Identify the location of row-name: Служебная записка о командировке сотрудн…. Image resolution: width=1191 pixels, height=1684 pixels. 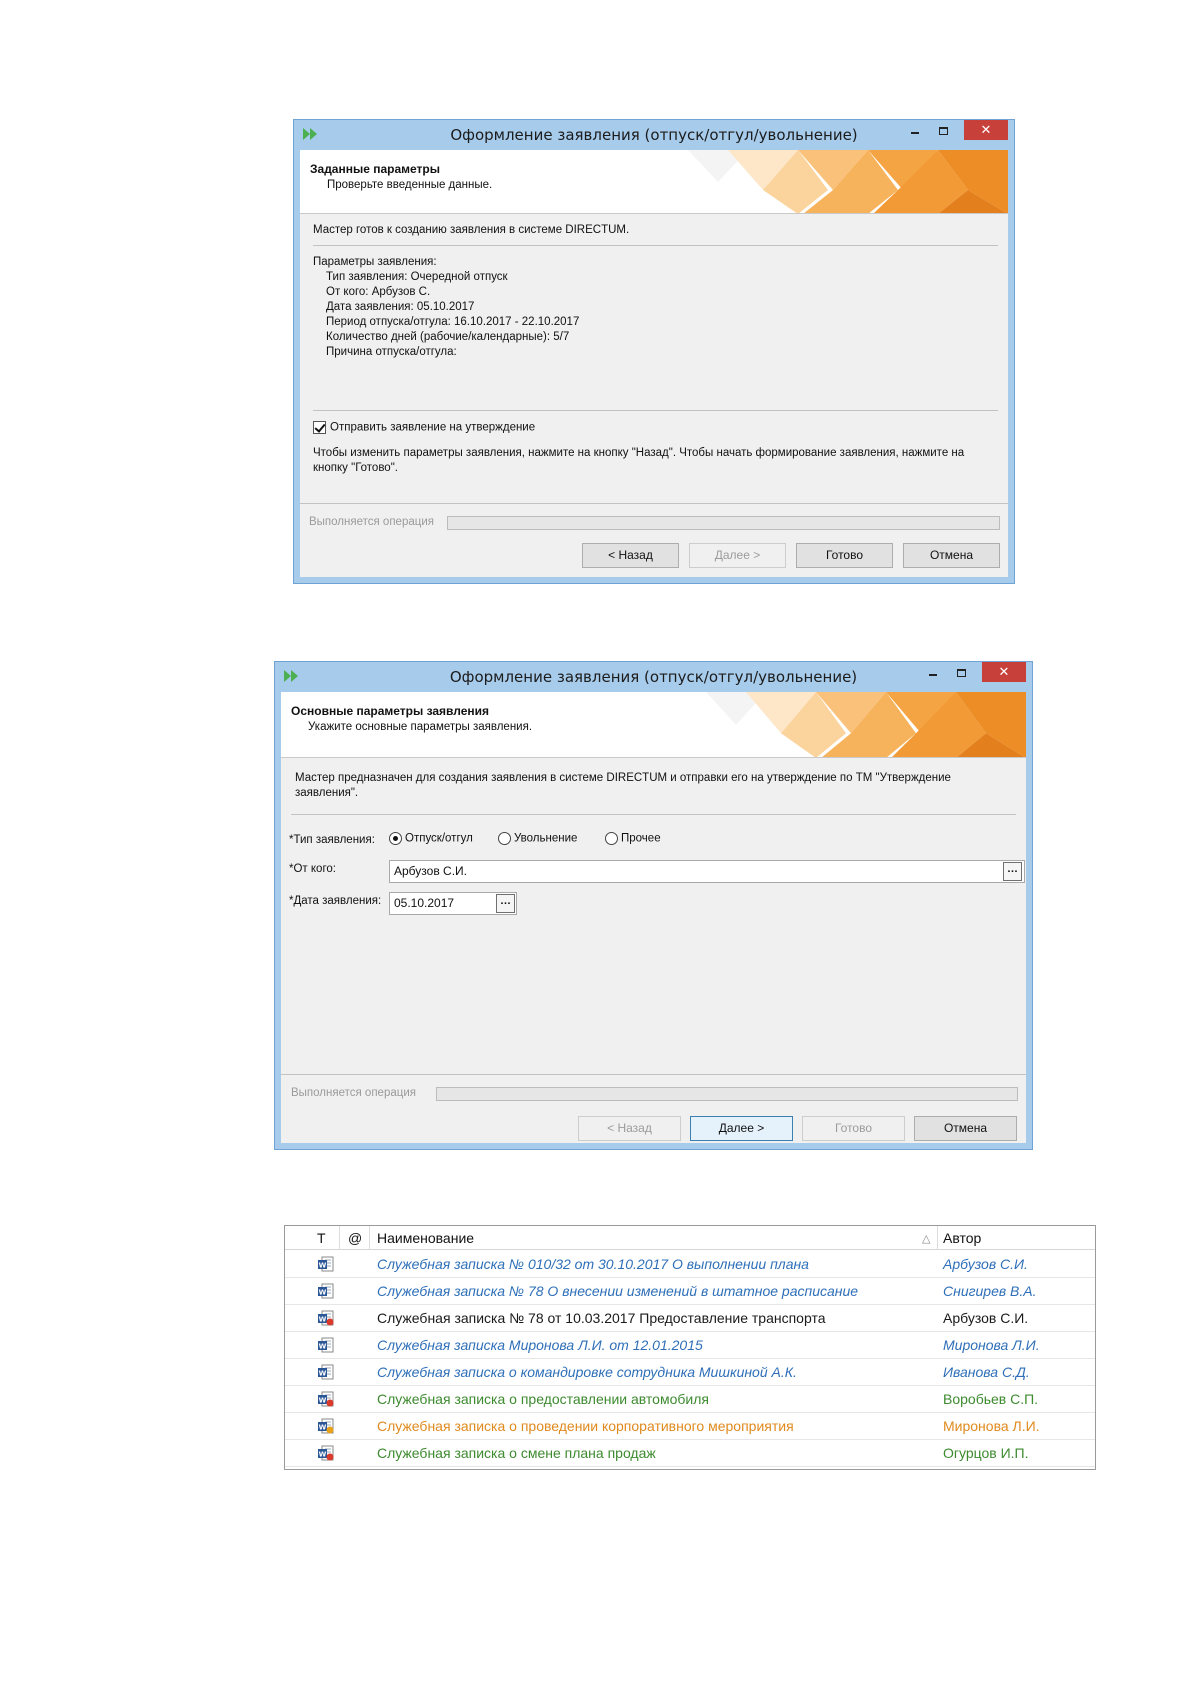
(587, 1372).